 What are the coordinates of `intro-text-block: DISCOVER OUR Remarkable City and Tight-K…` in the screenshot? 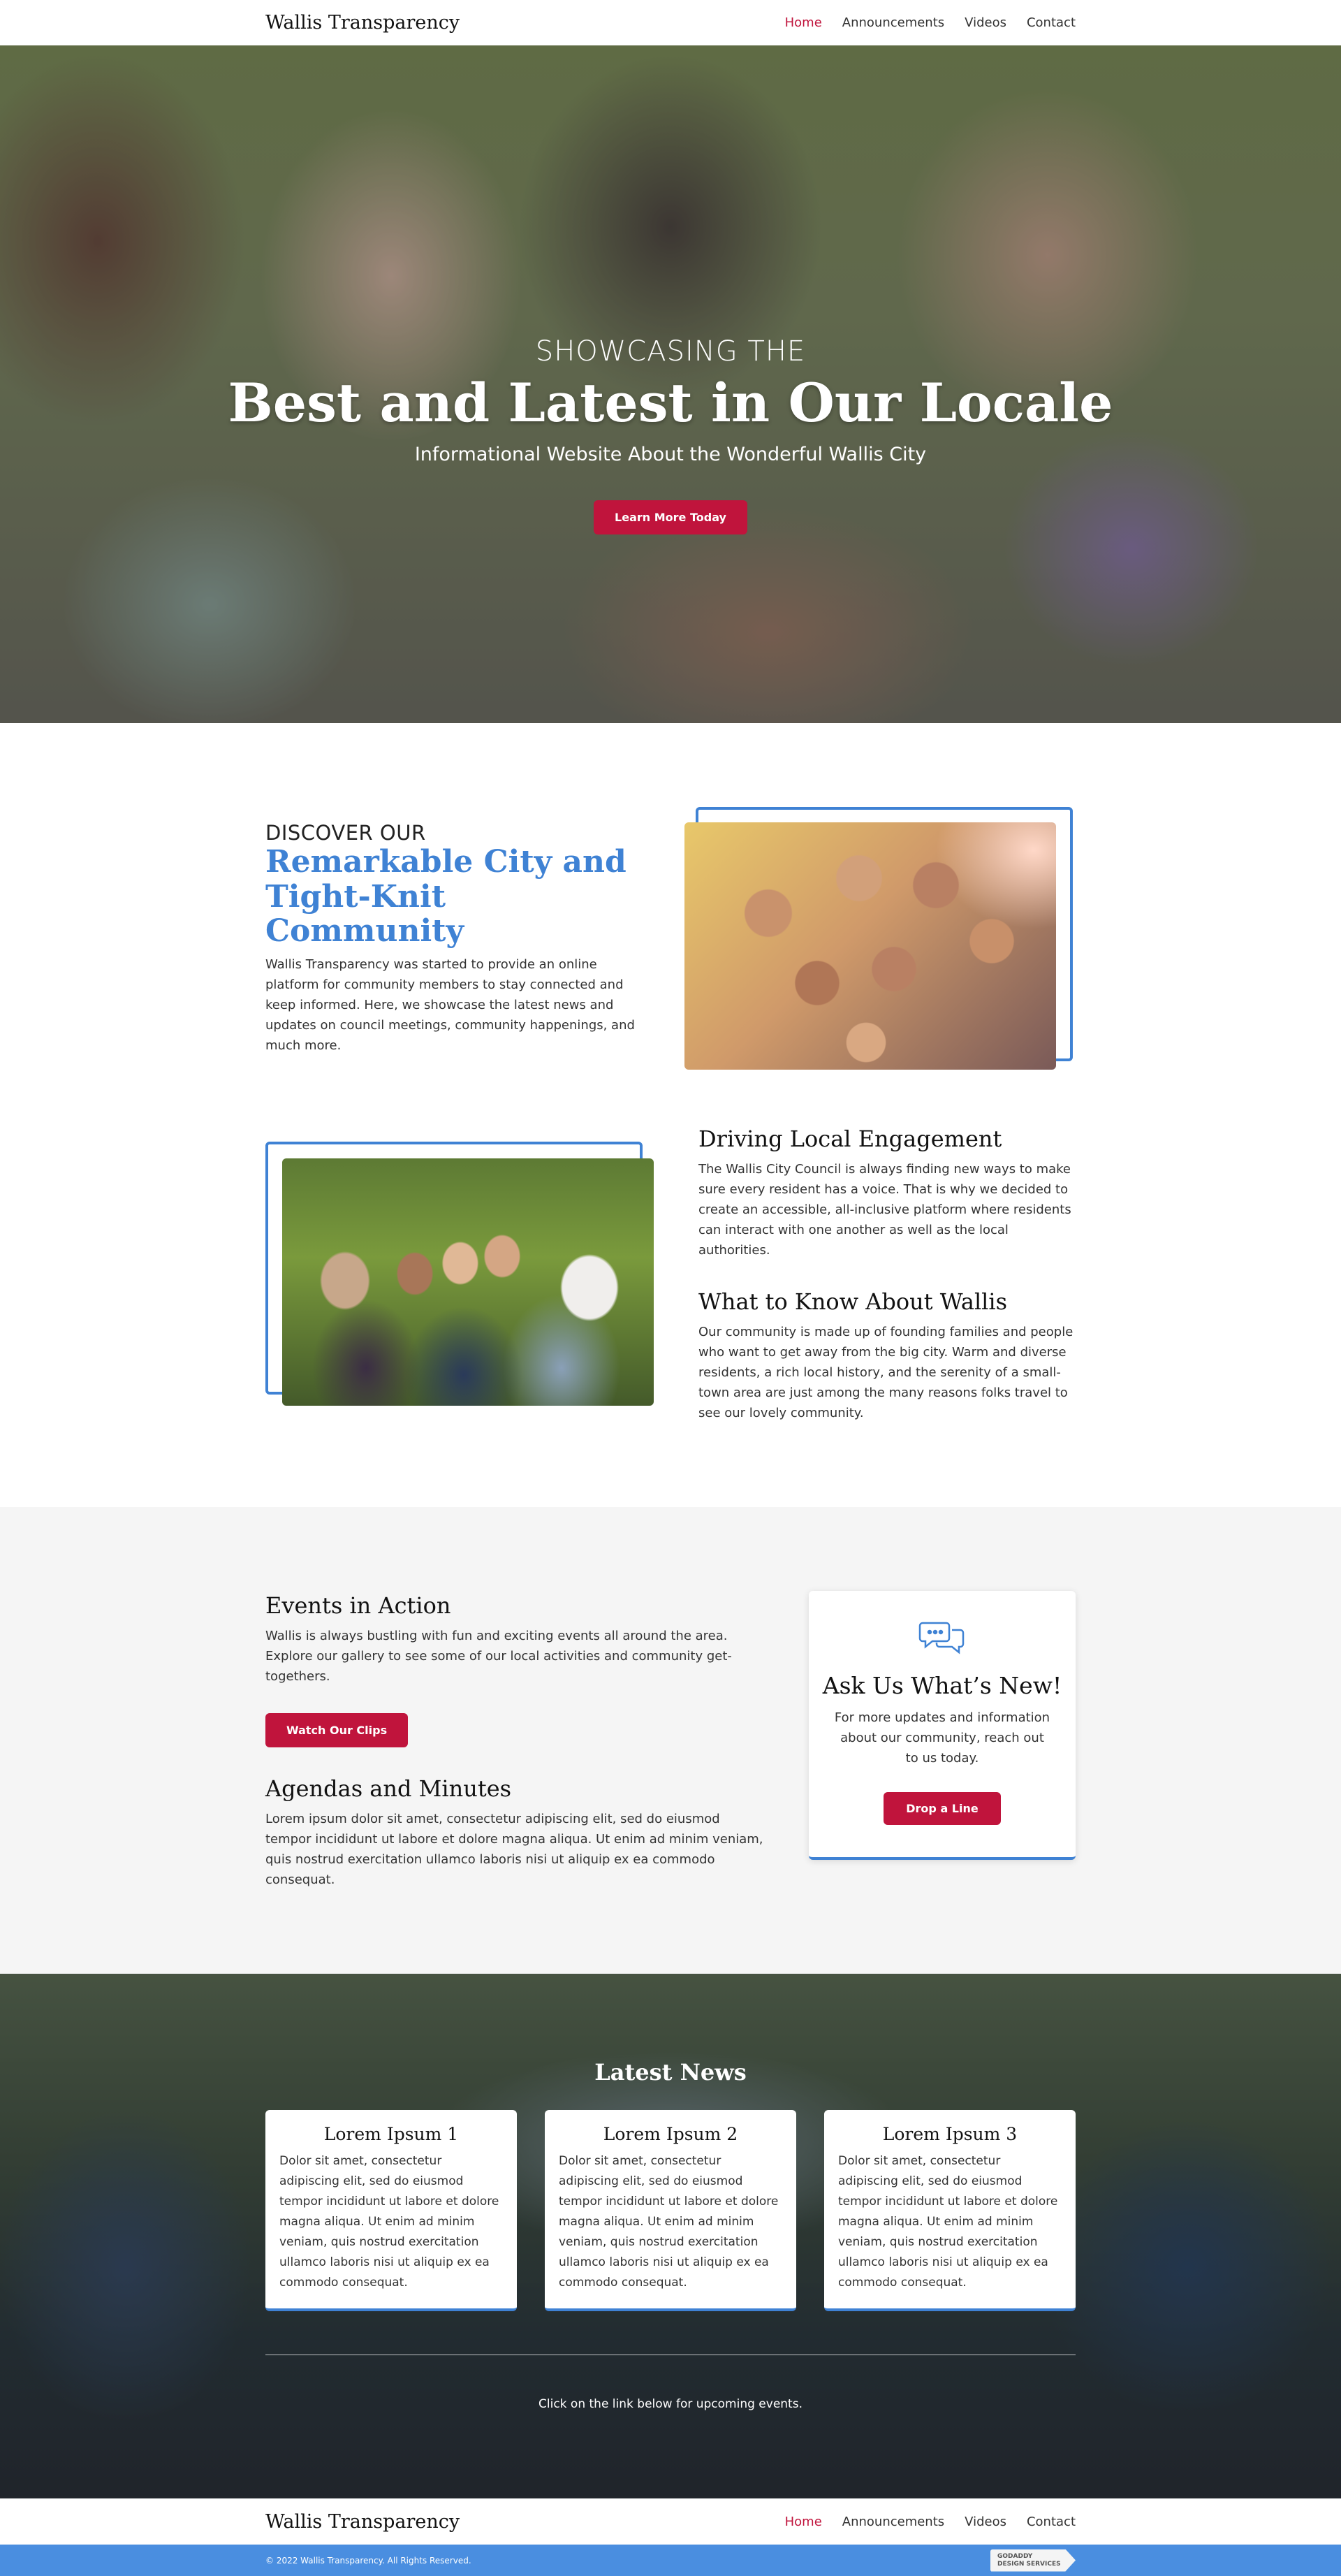 It's located at (454, 938).